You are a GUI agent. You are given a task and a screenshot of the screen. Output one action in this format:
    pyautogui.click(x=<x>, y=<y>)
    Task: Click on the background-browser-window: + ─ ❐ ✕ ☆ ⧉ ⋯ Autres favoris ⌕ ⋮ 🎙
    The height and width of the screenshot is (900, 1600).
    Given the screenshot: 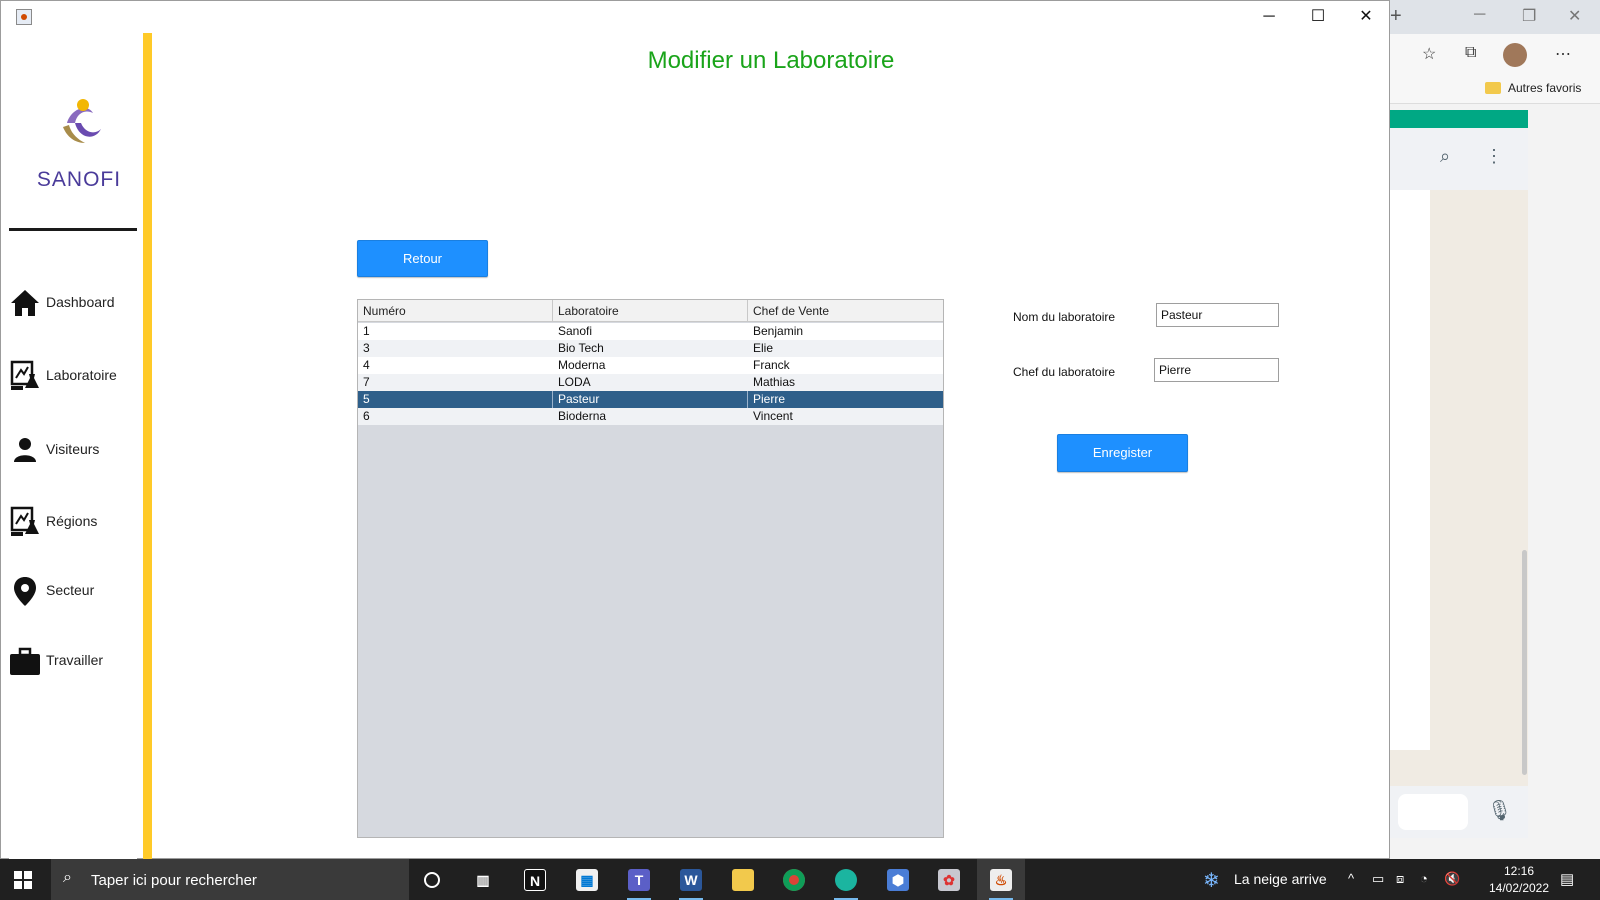 What is the action you would take?
    pyautogui.click(x=1495, y=429)
    